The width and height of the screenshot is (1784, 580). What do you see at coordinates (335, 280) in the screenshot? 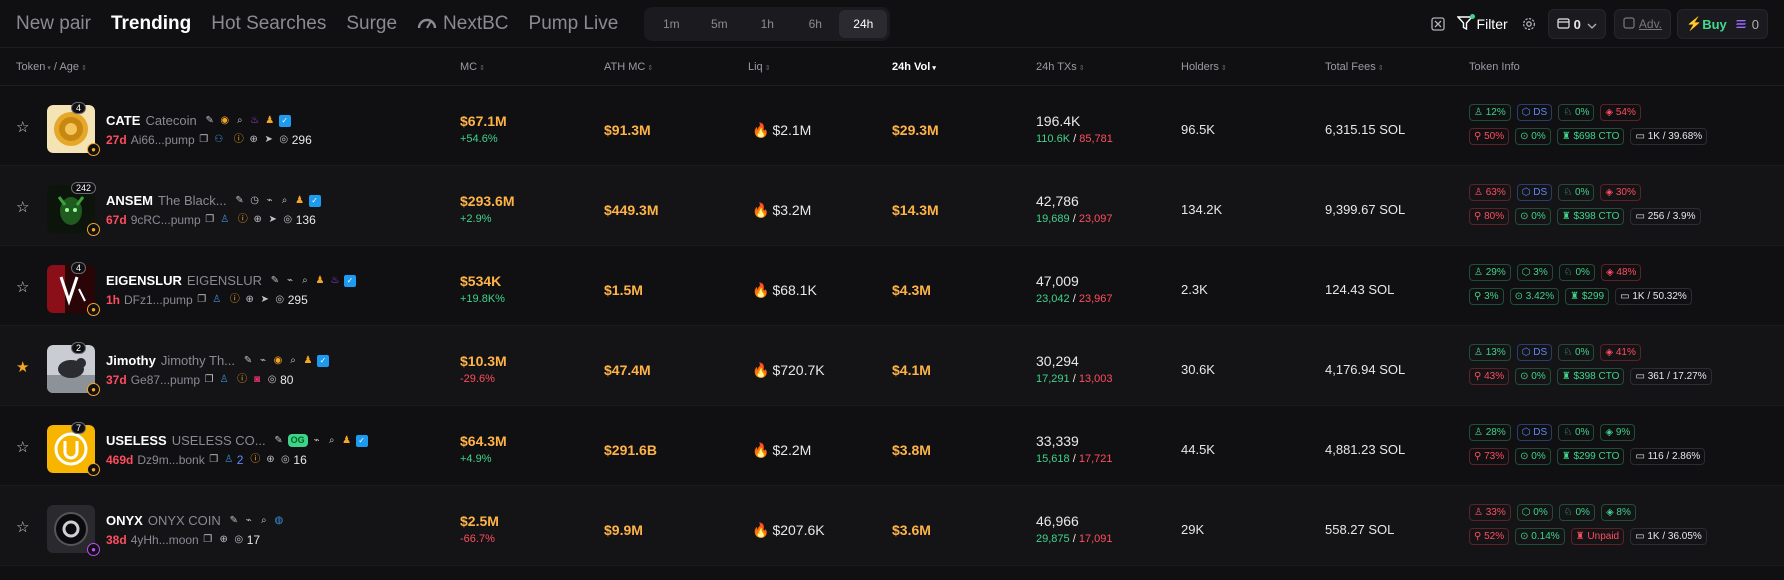
I see `fire-icon: ♨` at bounding box center [335, 280].